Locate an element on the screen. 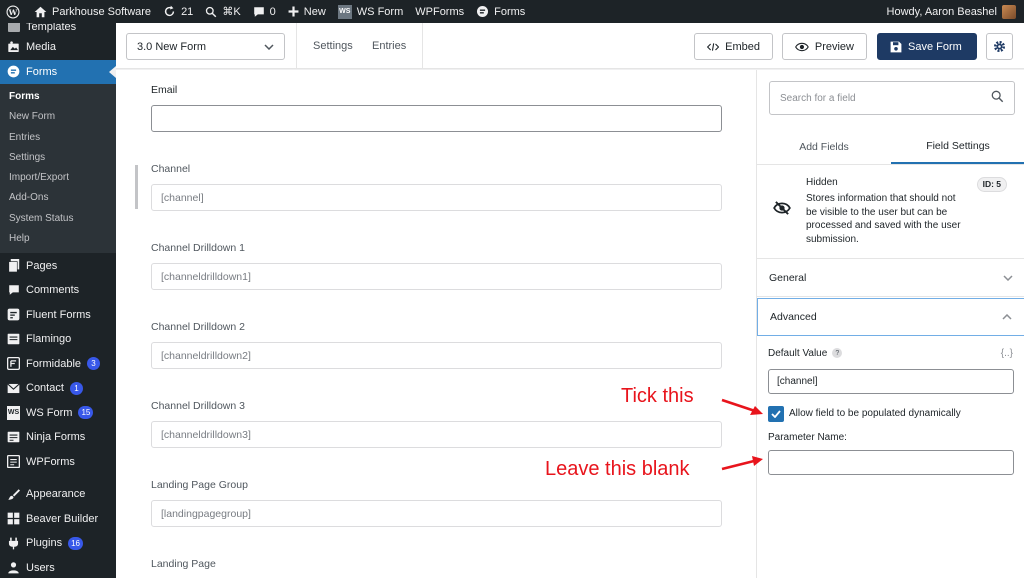 The image size is (1024, 578). sidebar-item-comments: Comments is located at coordinates (58, 290).